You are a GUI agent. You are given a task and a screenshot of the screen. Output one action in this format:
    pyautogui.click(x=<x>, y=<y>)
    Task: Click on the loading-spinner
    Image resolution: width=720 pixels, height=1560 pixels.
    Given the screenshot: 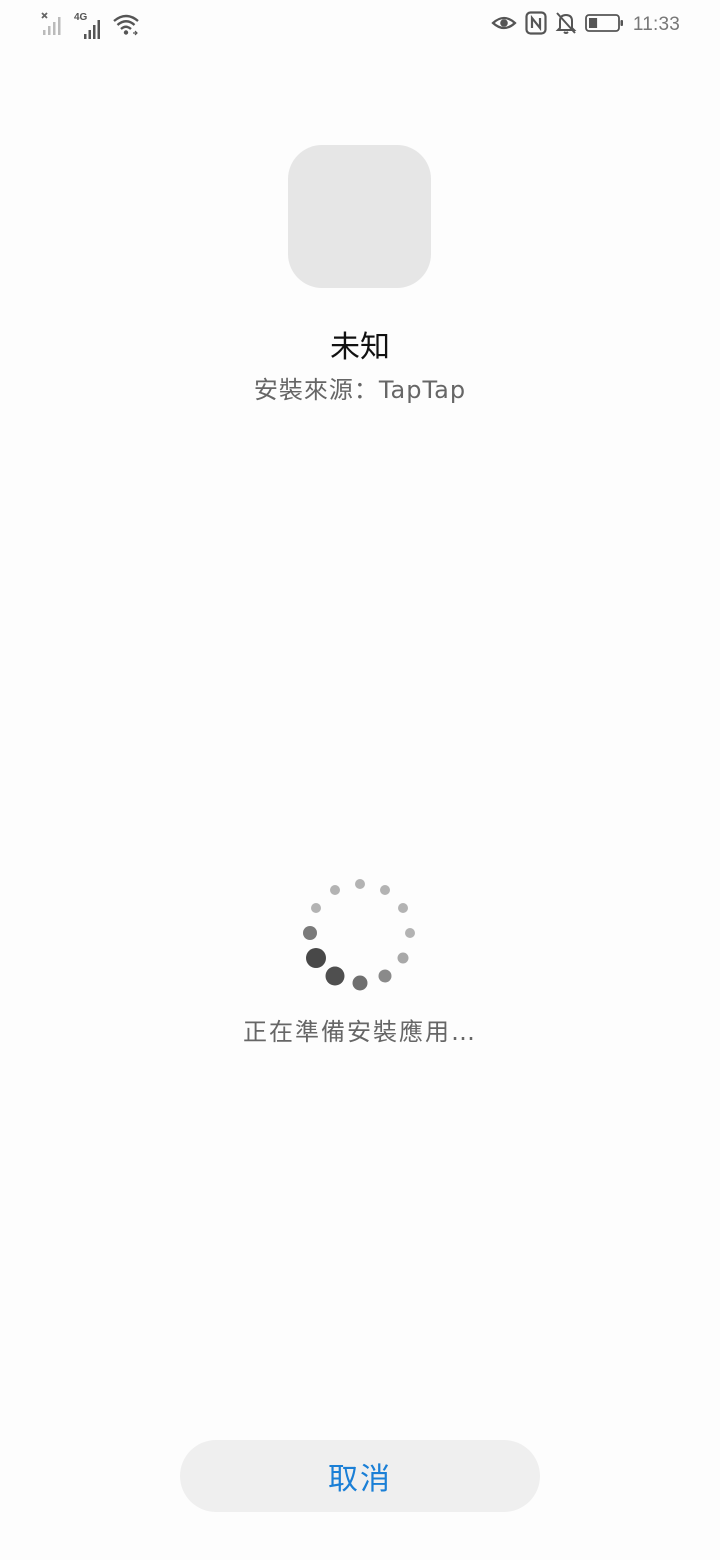 What is the action you would take?
    pyautogui.click(x=360, y=934)
    